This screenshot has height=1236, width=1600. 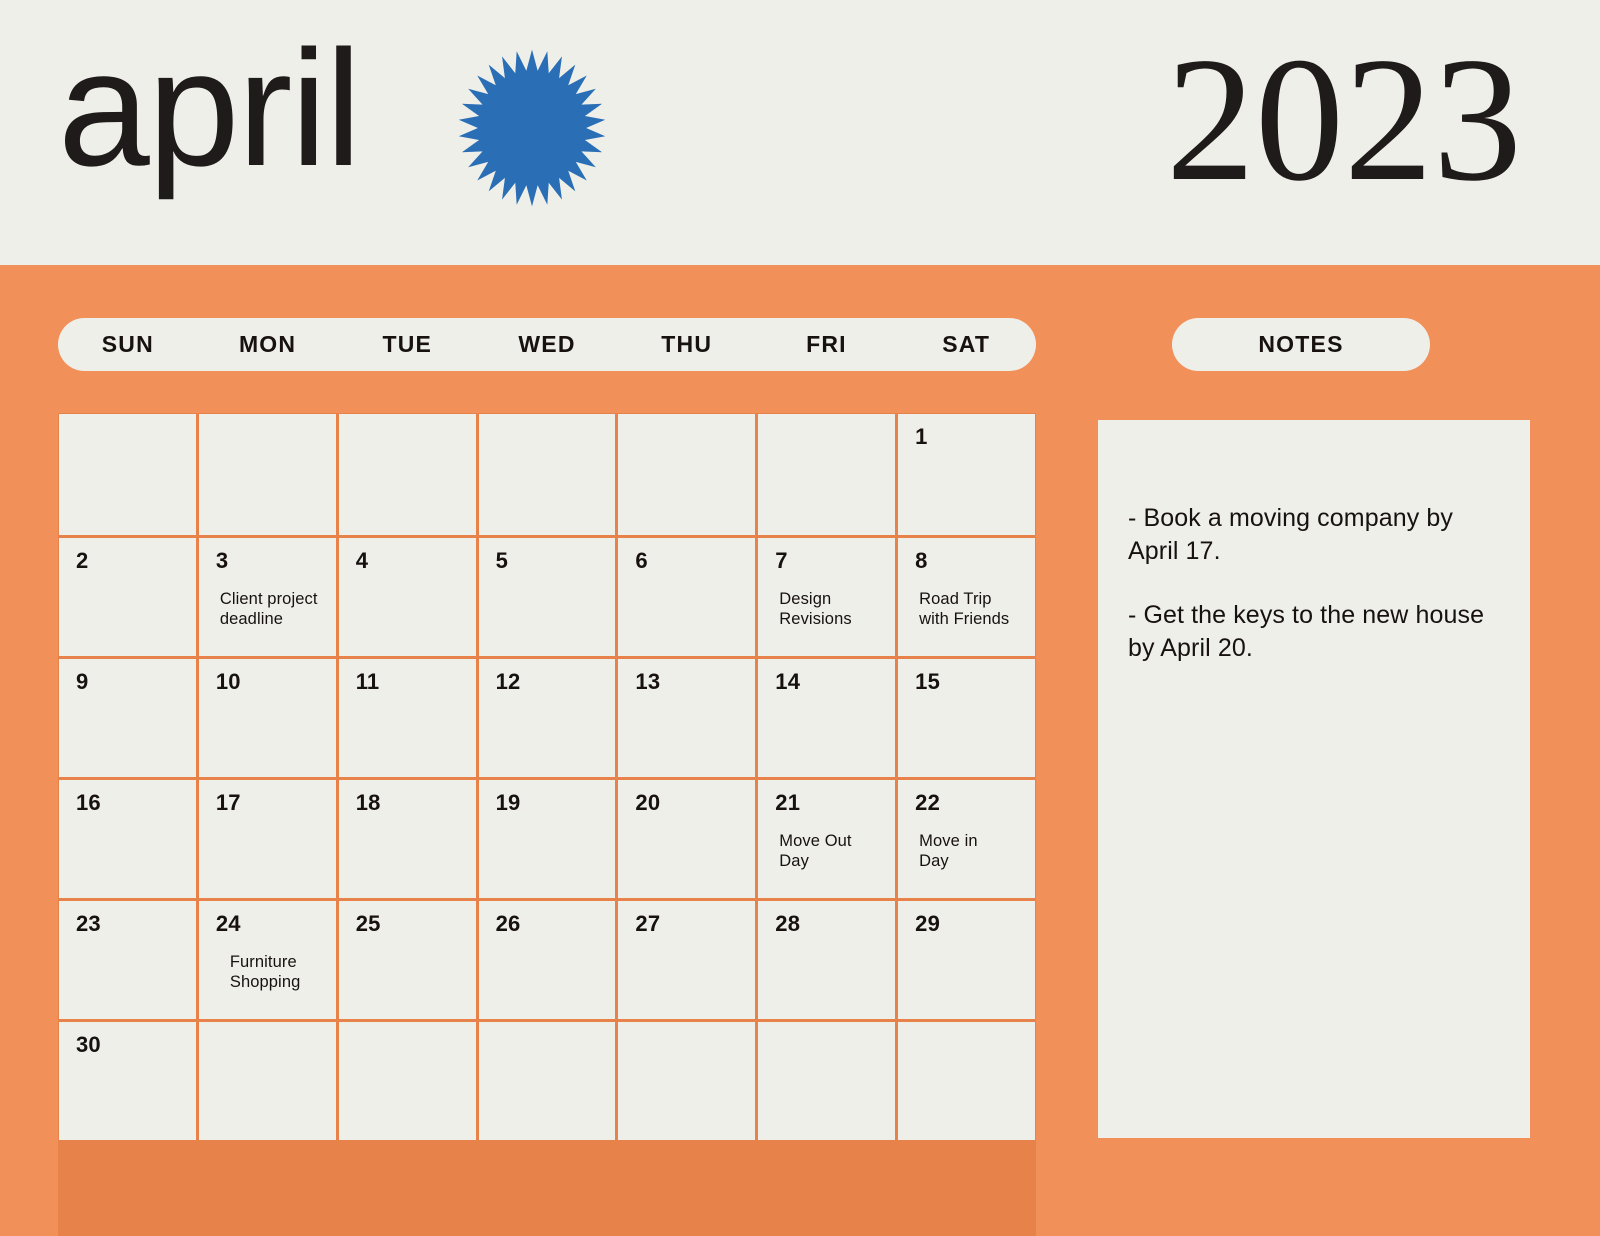 I want to click on day-cell-19: 19, so click(x=547, y=839).